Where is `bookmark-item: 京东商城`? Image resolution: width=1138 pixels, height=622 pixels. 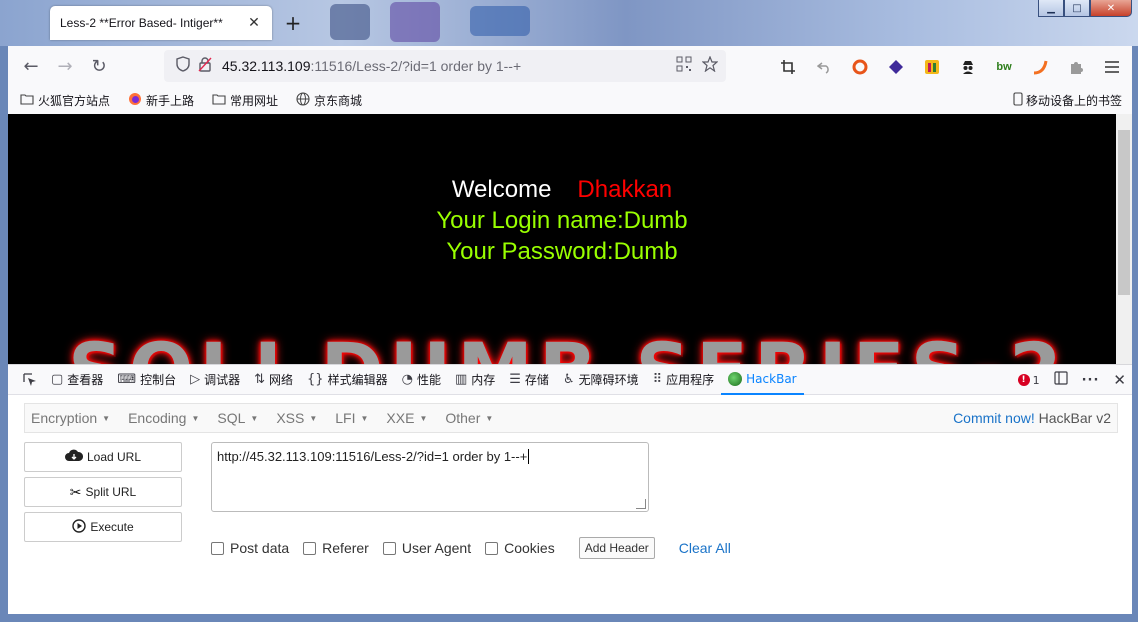
bookmark-item: 京东商城 is located at coordinates (329, 100).